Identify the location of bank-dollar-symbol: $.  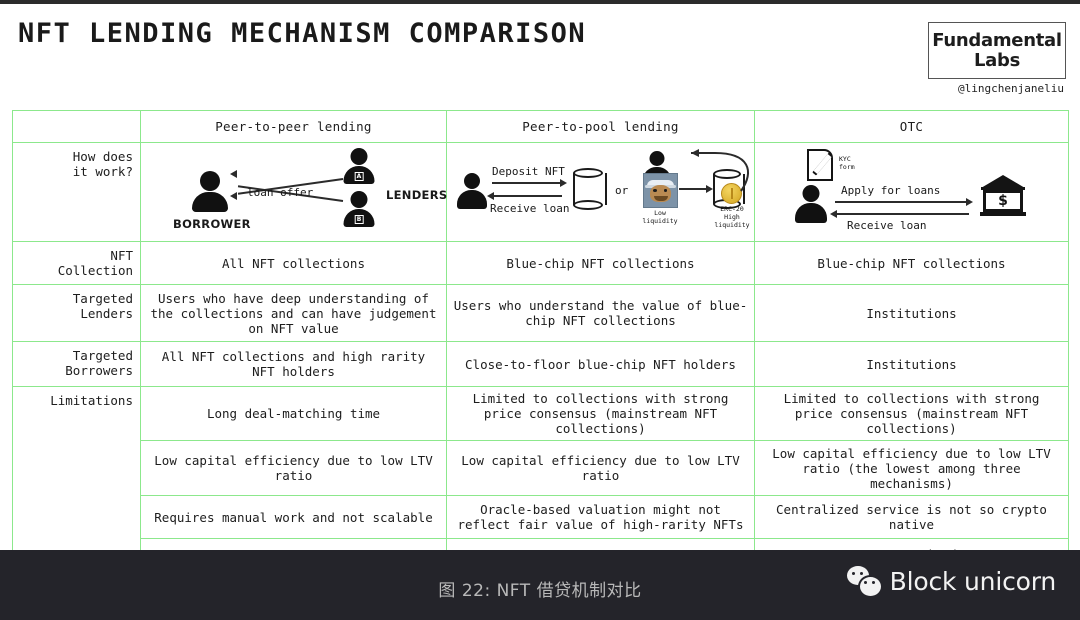
(1003, 200).